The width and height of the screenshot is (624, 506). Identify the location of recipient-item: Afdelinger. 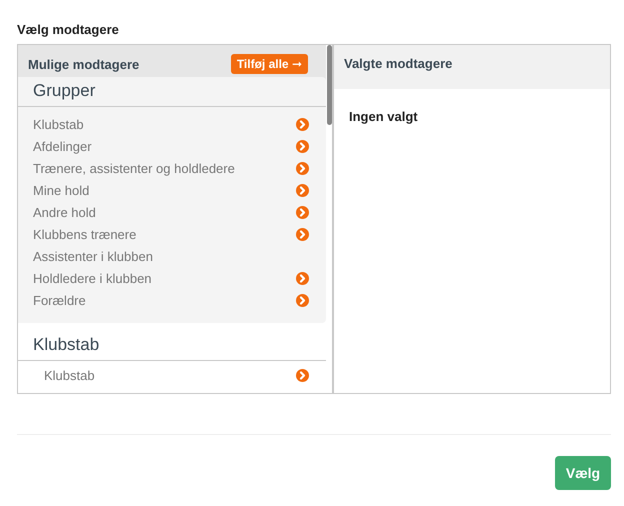
(62, 146).